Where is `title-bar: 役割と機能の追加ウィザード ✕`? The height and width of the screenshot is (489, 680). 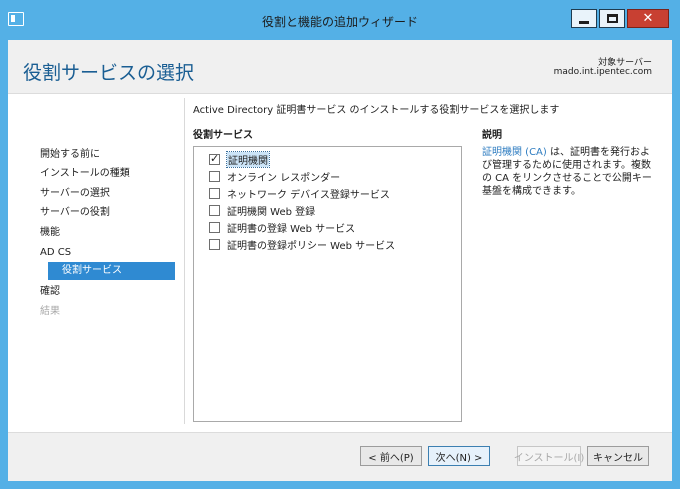
title-bar: 役割と機能の追加ウィザード ✕ is located at coordinates (340, 20).